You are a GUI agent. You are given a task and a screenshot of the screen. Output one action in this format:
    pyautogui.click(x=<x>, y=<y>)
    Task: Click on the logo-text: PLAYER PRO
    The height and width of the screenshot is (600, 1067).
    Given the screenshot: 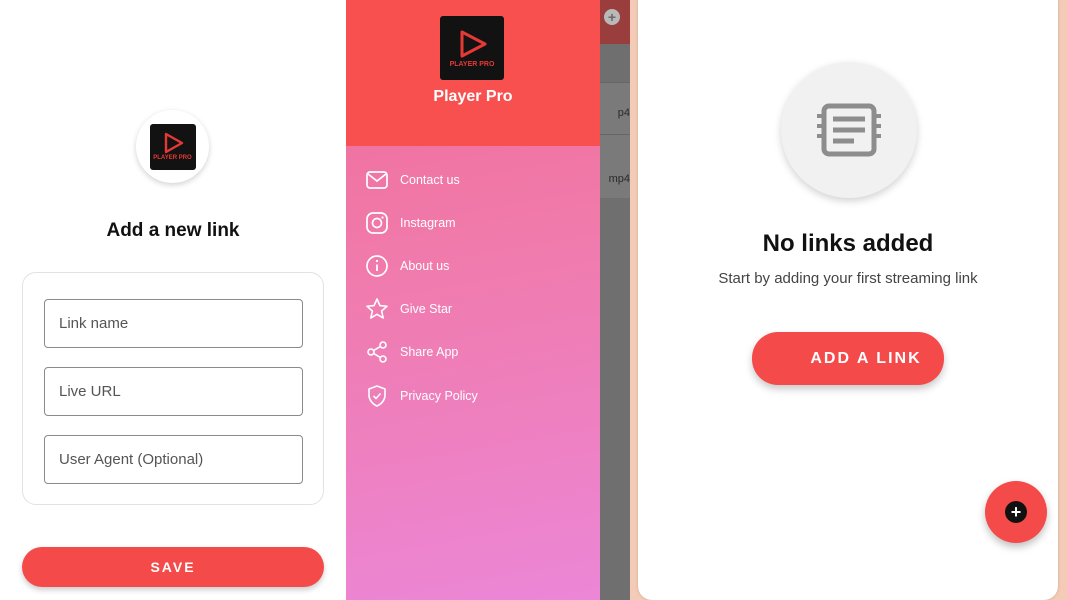 What is the action you would take?
    pyautogui.click(x=172, y=158)
    